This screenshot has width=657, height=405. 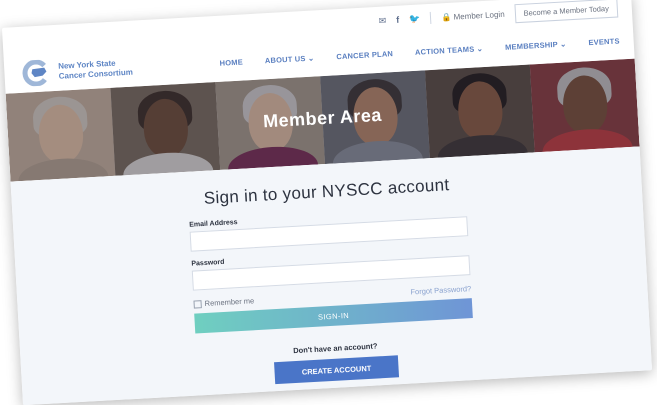 I want to click on remember-me-label: Remember me, so click(x=229, y=302).